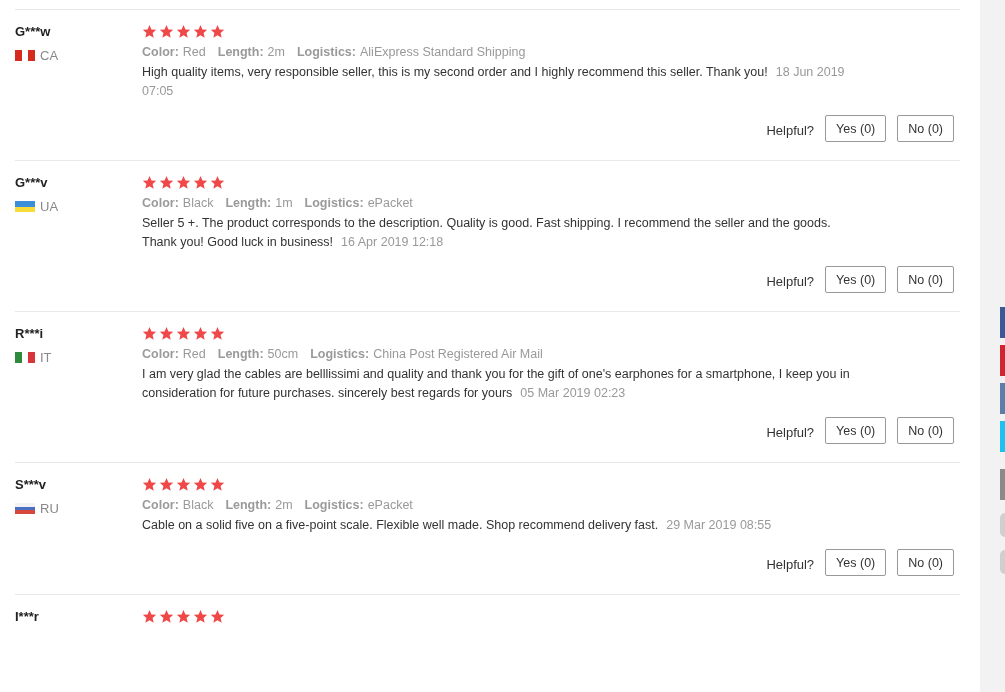 This screenshot has width=1005, height=692. What do you see at coordinates (31, 485) in the screenshot?
I see `user-name: S***v` at bounding box center [31, 485].